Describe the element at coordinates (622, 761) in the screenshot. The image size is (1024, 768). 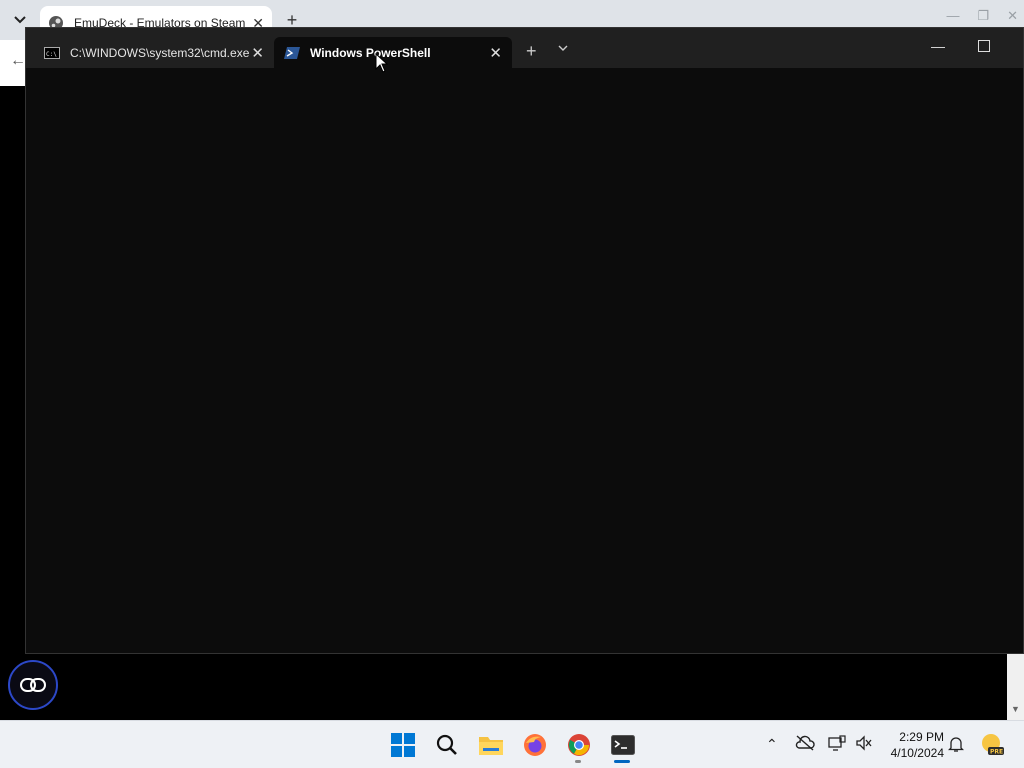
I see `active-indicator` at that location.